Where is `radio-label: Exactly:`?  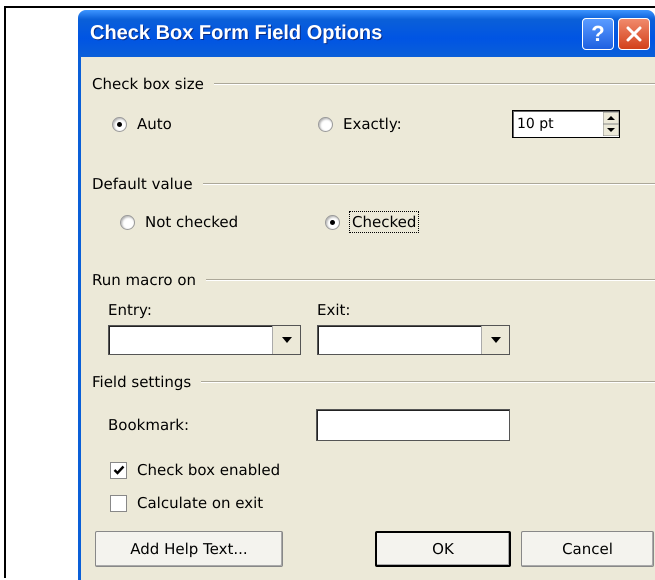
radio-label: Exactly: is located at coordinates (372, 124).